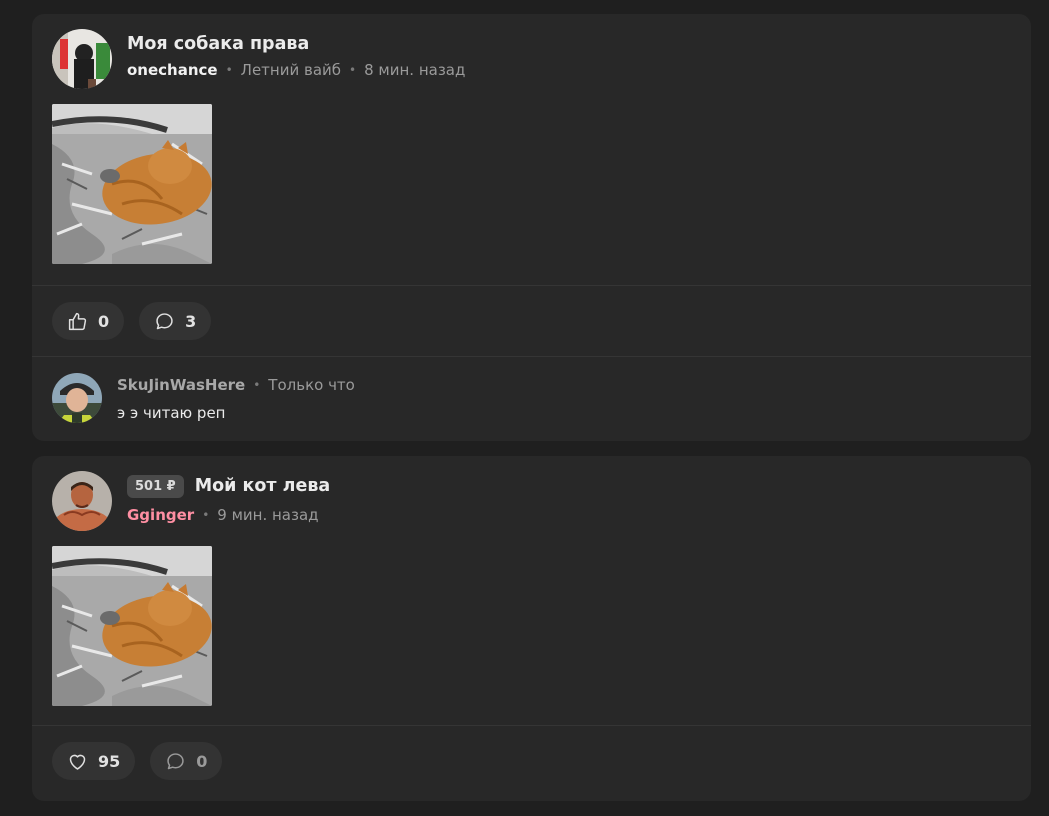  Describe the element at coordinates (172, 70) in the screenshot. I see `author-name: onechance` at that location.